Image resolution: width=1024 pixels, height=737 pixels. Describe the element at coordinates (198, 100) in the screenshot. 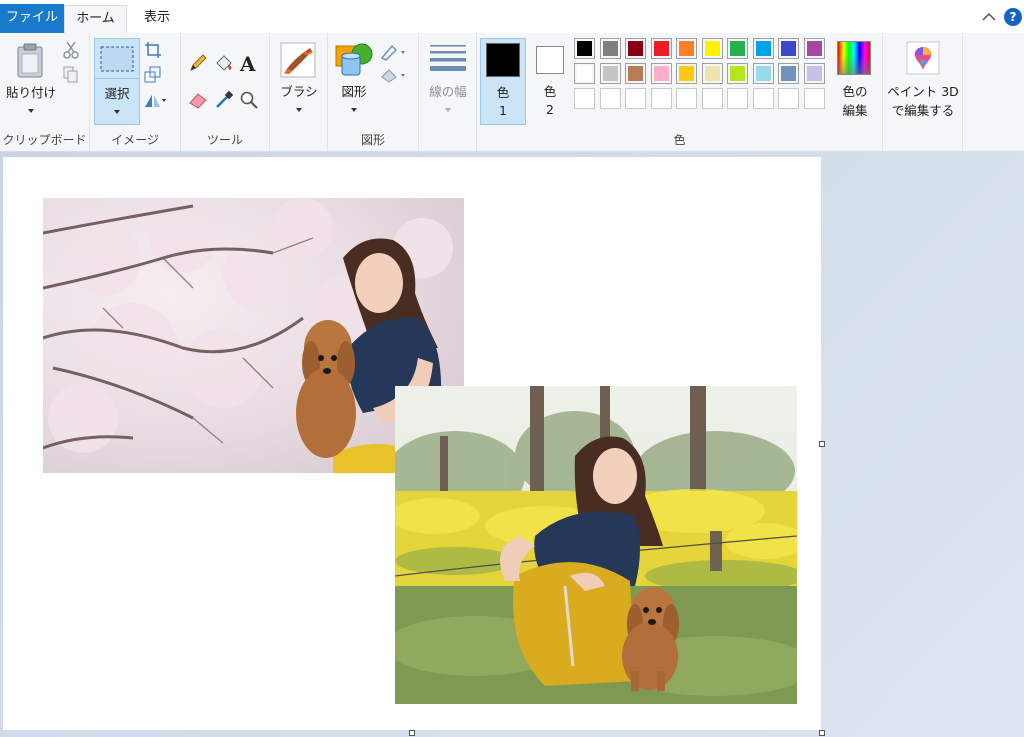

I see `eraser-icon` at that location.